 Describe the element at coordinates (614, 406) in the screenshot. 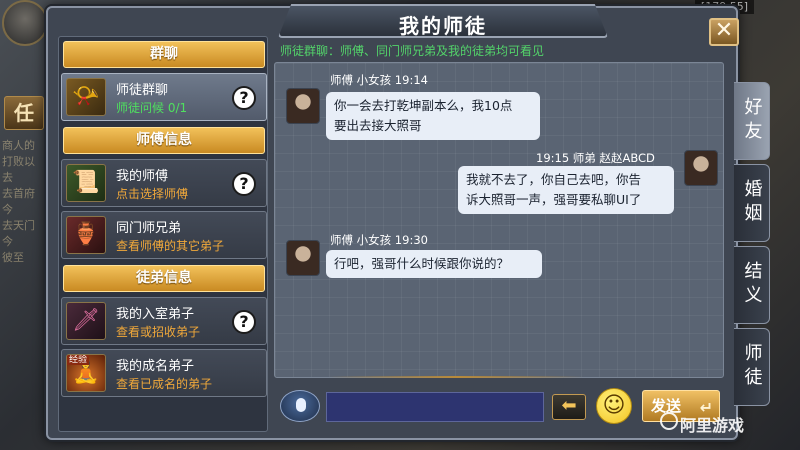

I see `emoji-button: ☺` at that location.